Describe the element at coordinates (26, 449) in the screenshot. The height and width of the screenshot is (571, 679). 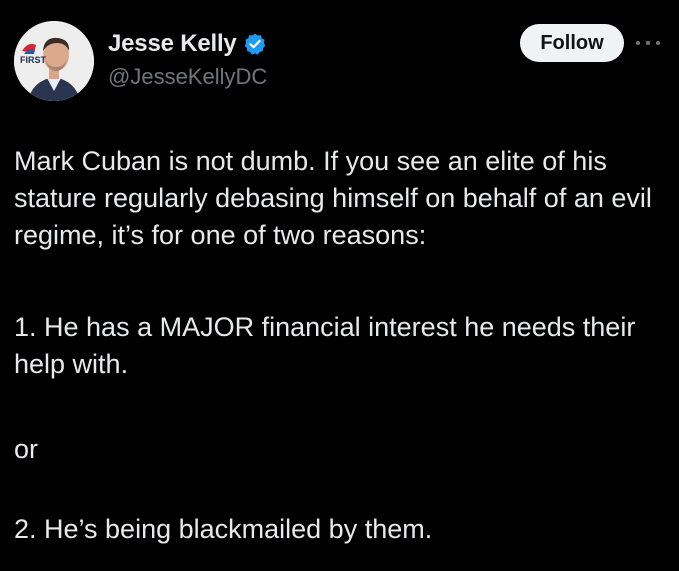
I see `tweet-paragraph: or` at that location.